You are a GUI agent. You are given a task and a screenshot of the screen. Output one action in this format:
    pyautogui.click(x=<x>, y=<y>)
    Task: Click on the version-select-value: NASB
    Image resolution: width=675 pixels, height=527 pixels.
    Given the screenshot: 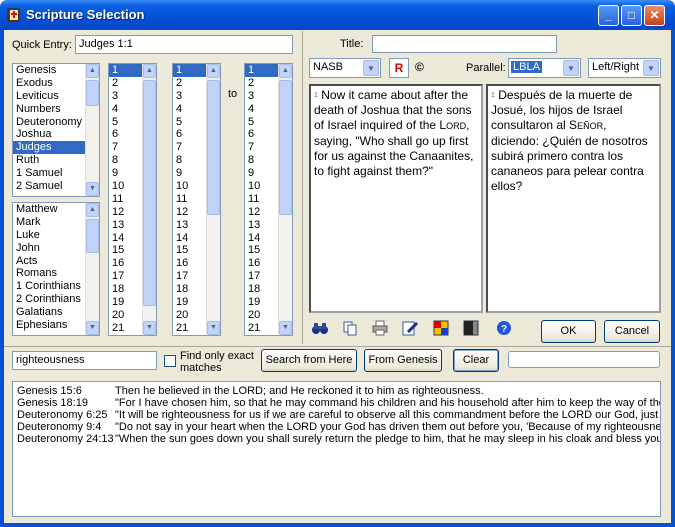 What is the action you would take?
    pyautogui.click(x=328, y=67)
    